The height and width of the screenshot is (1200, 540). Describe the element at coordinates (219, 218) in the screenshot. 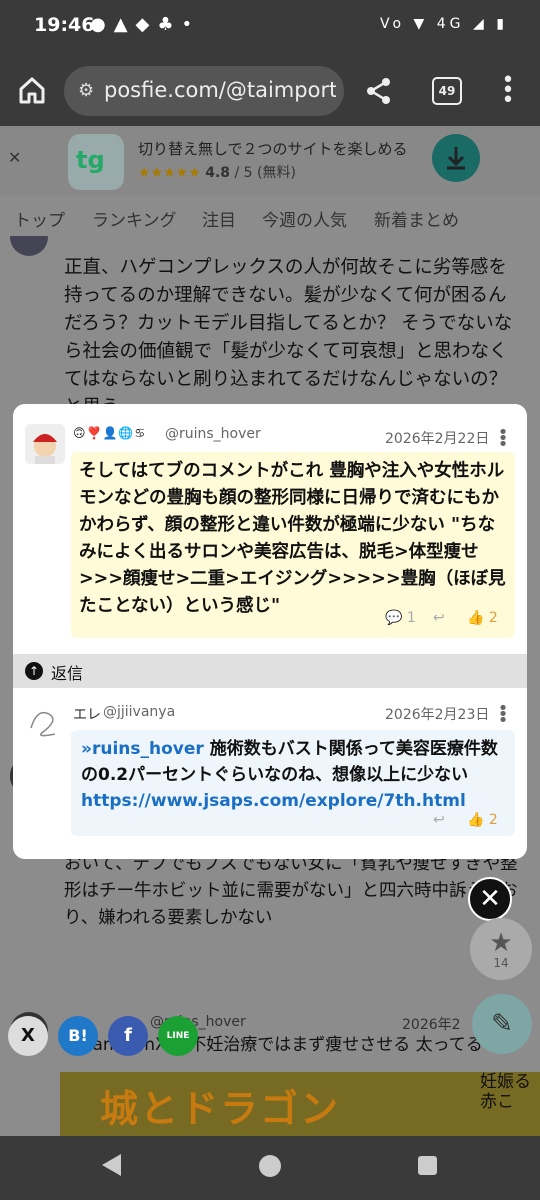

I see `nav-featured: 注目` at that location.